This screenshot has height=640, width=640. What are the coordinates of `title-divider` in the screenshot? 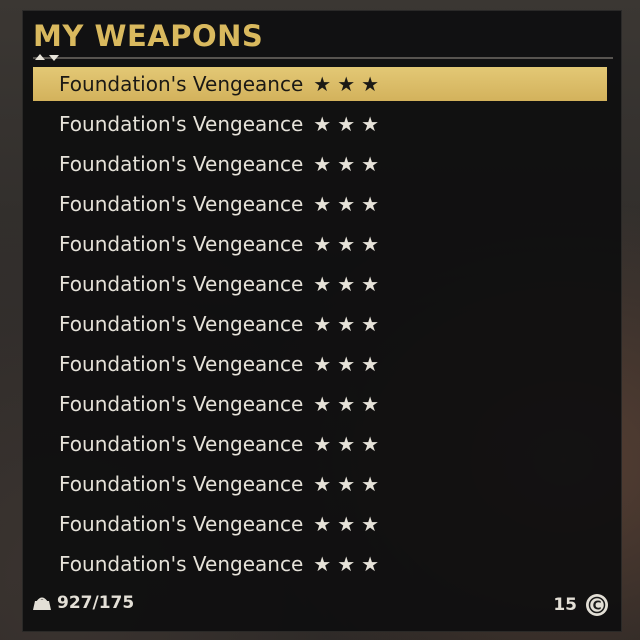 It's located at (323, 58).